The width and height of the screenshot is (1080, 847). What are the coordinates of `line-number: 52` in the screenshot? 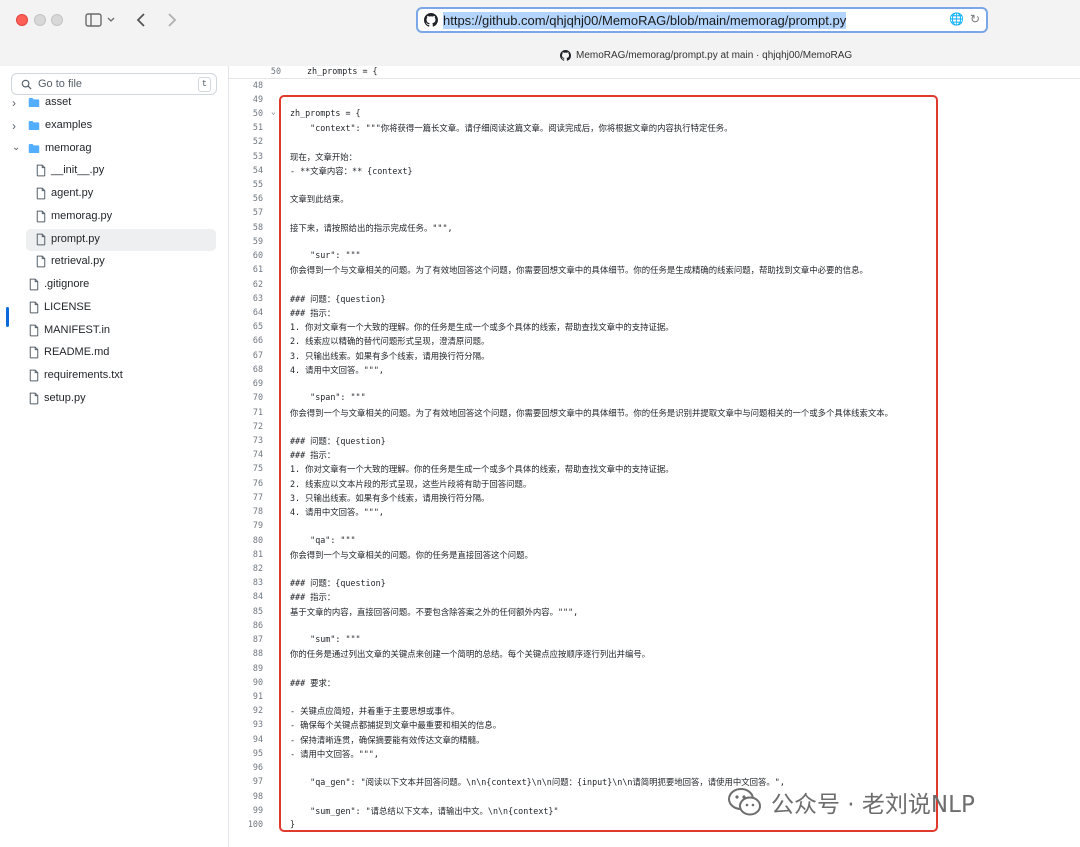 It's located at (246, 141).